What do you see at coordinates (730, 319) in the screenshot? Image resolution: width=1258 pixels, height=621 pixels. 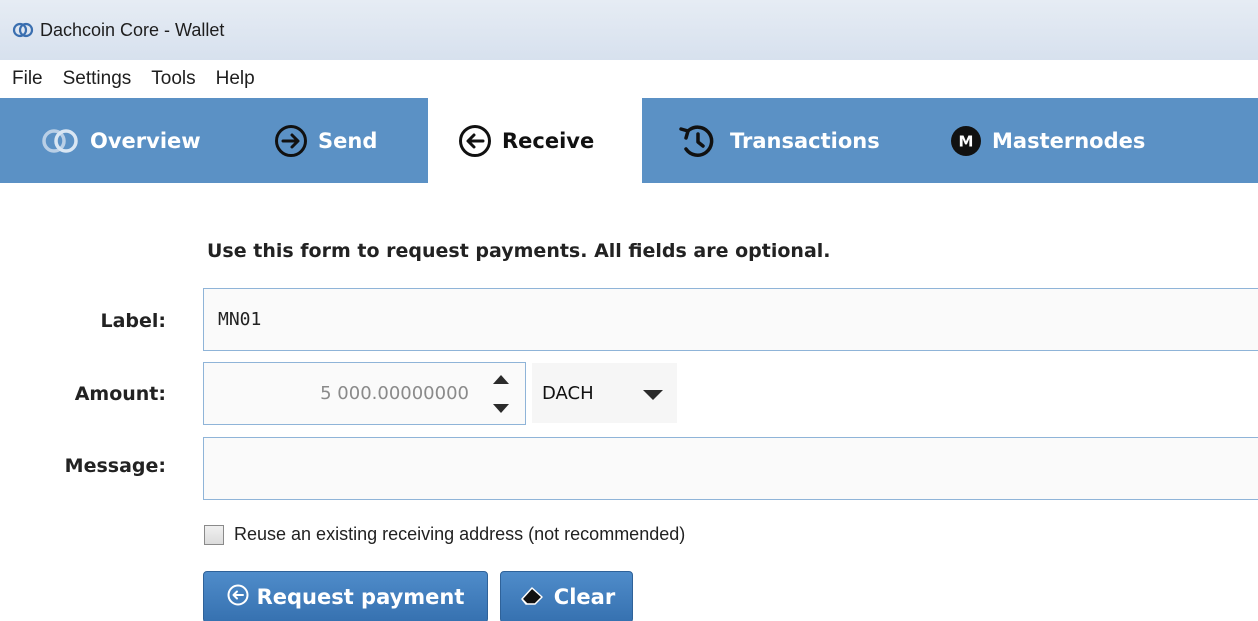 I see `label-input: MN01` at bounding box center [730, 319].